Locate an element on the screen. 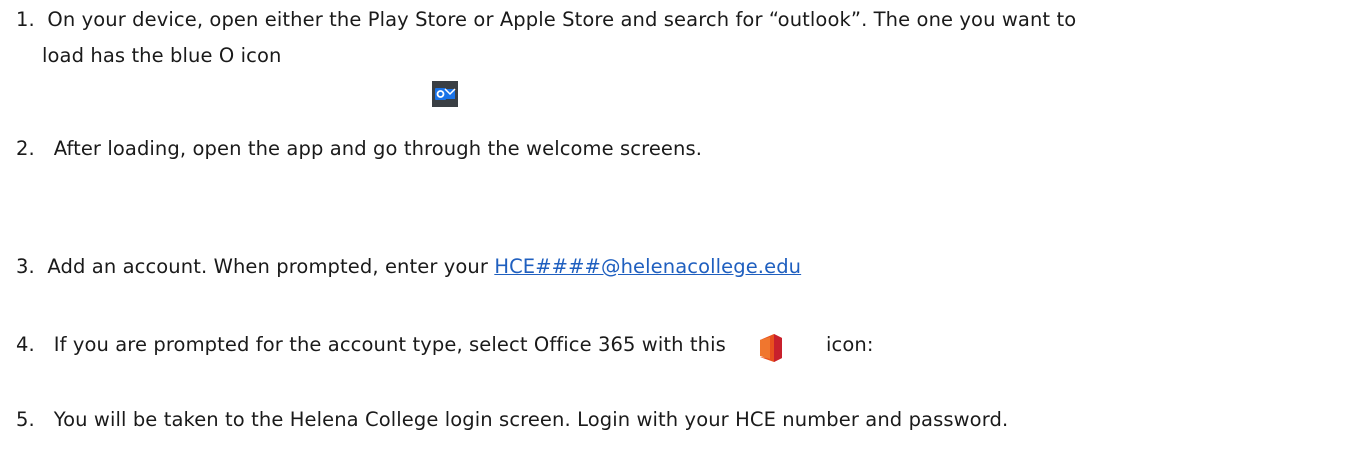 This screenshot has width=1359, height=456. step-number: 3. is located at coordinates (25, 266).